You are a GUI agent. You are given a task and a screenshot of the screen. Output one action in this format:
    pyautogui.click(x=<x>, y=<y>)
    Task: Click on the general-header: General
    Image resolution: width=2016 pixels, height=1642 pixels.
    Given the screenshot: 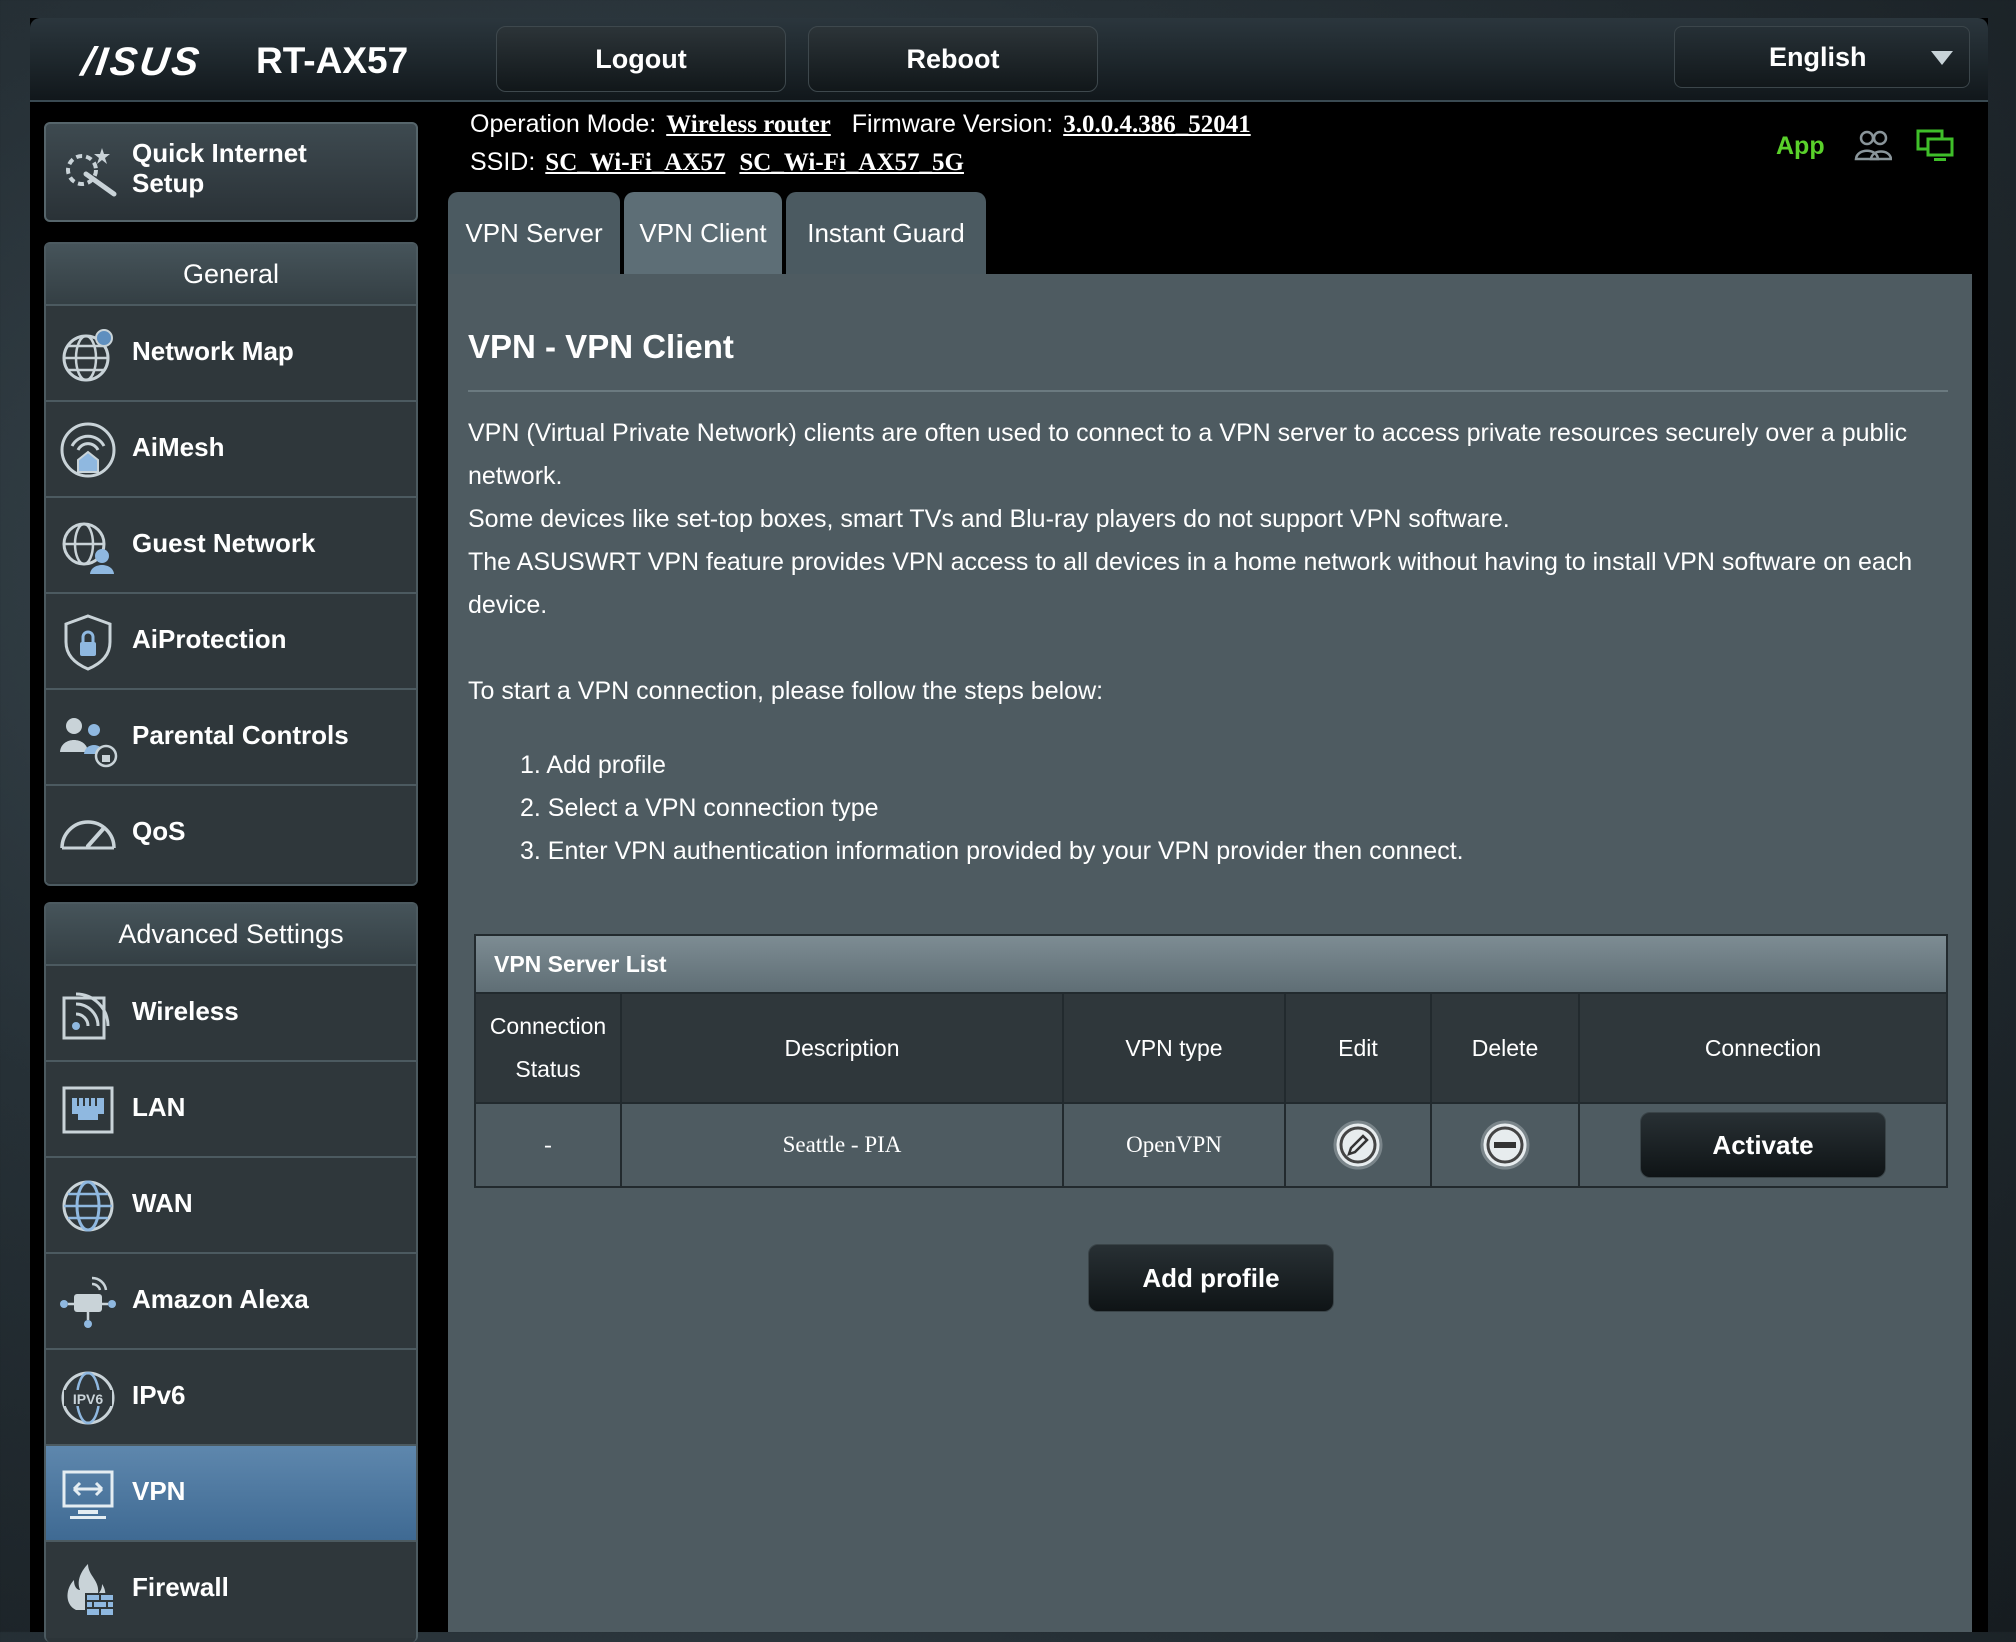 What is the action you would take?
    pyautogui.click(x=231, y=275)
    